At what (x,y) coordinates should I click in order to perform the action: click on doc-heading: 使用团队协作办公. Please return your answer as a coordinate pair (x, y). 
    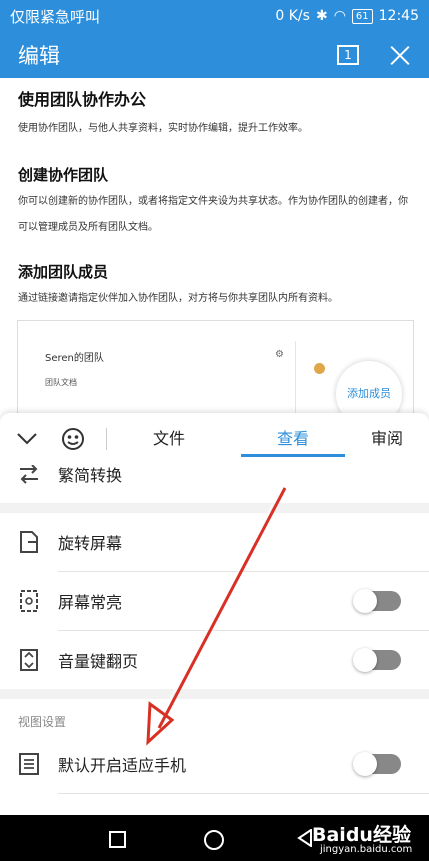
    Looking at the image, I should click on (82, 99).